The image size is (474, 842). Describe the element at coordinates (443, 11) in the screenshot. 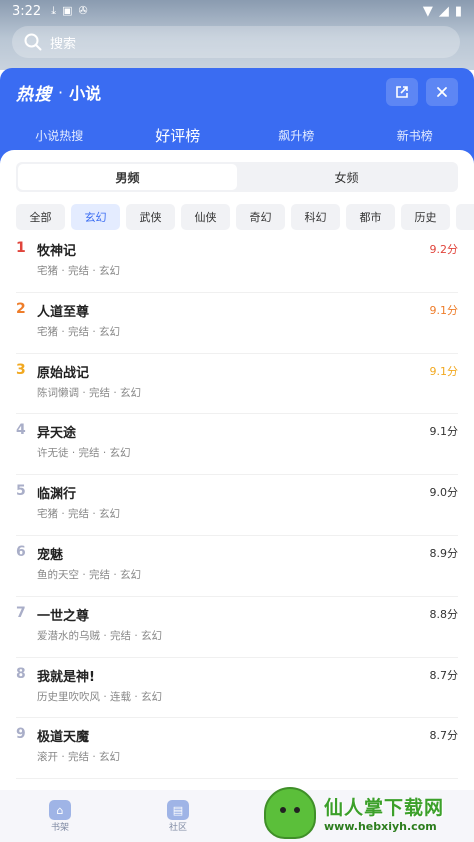

I see `signal-icon: ◢` at that location.